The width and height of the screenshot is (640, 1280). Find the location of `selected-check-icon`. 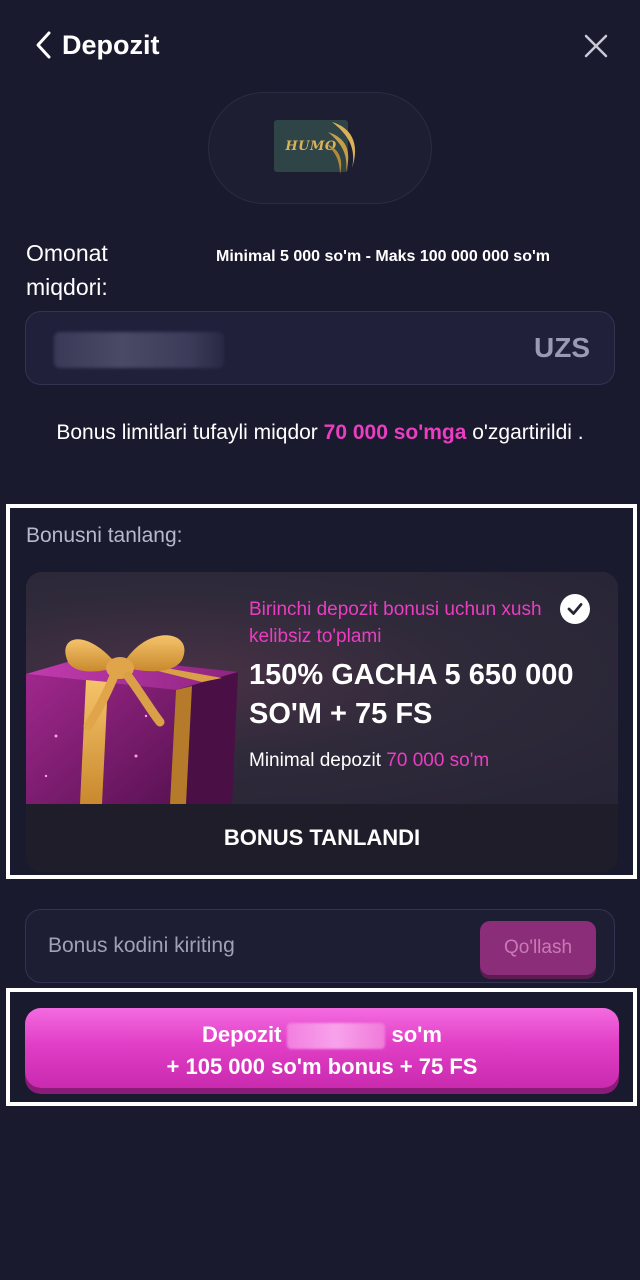

selected-check-icon is located at coordinates (575, 609).